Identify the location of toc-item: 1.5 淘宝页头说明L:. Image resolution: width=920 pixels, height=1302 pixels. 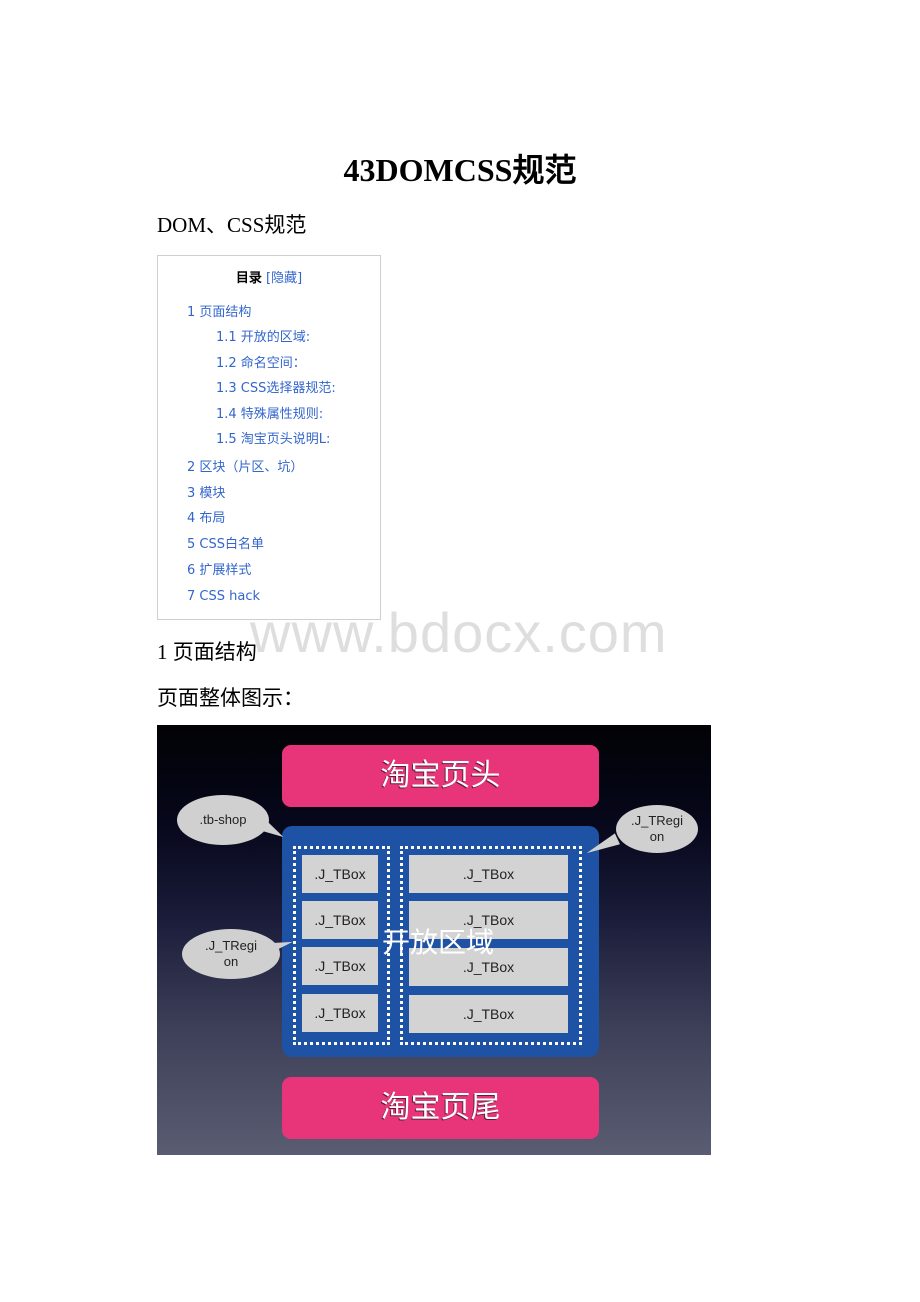
(273, 440).